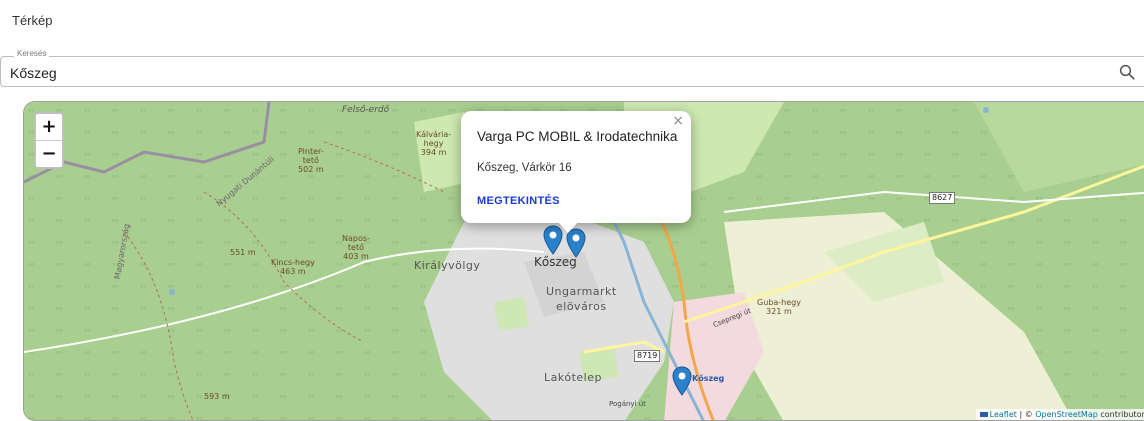 This screenshot has height=421, width=1144. Describe the element at coordinates (983, 414) in the screenshot. I see `leaflet-flag-icon` at that location.